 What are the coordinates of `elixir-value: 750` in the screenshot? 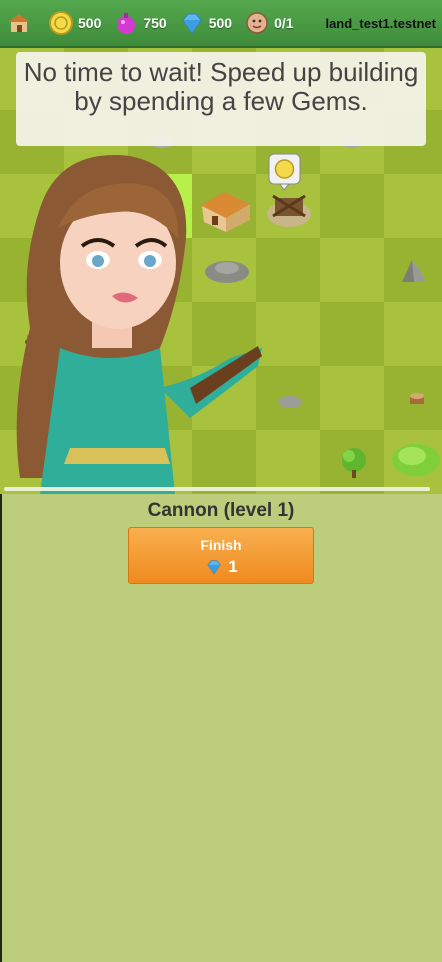 It's located at (155, 23).